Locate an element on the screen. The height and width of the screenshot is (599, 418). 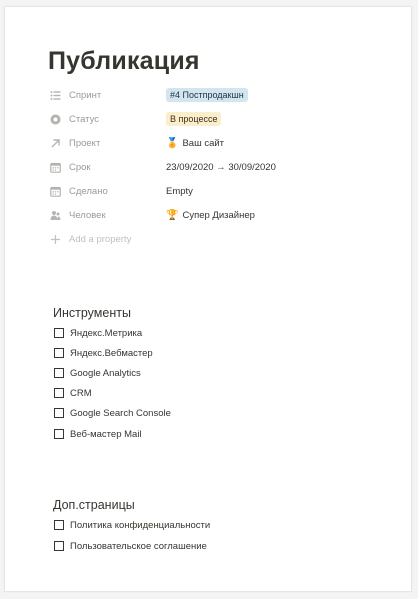
done-value: Empty is located at coordinates (179, 191).